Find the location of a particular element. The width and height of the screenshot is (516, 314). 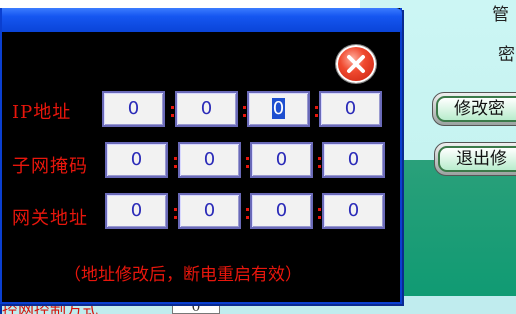

gateway-octet-2-value: 0 is located at coordinates (209, 210).